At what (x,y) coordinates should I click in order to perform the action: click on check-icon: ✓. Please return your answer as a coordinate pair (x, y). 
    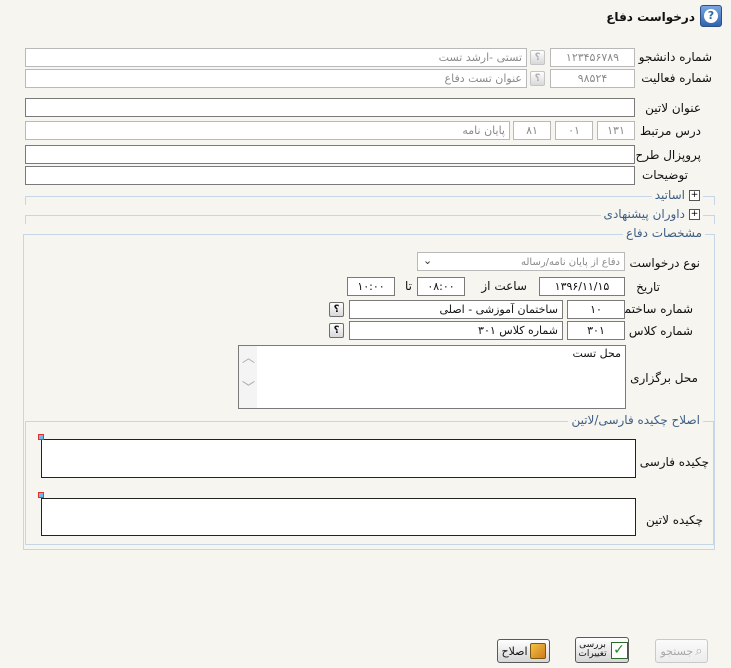
    Looking at the image, I should click on (619, 650).